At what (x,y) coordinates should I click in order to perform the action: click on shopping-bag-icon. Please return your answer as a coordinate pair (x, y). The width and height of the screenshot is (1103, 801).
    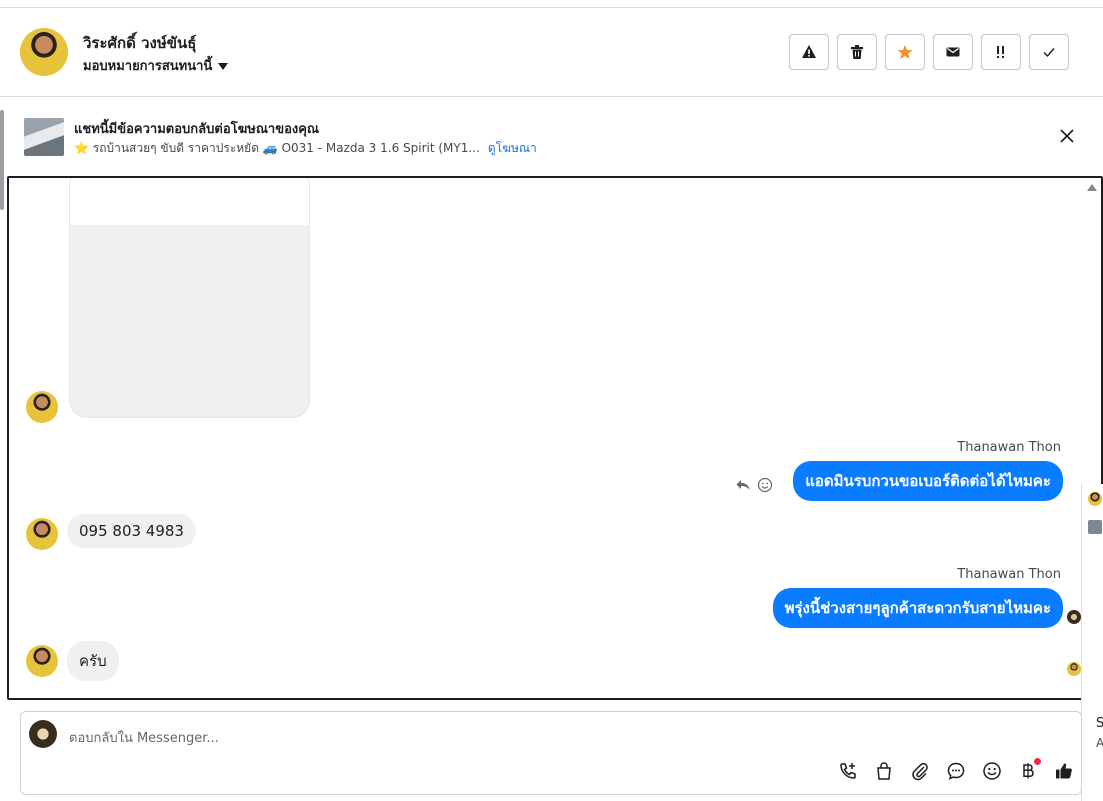
    Looking at the image, I should click on (884, 771).